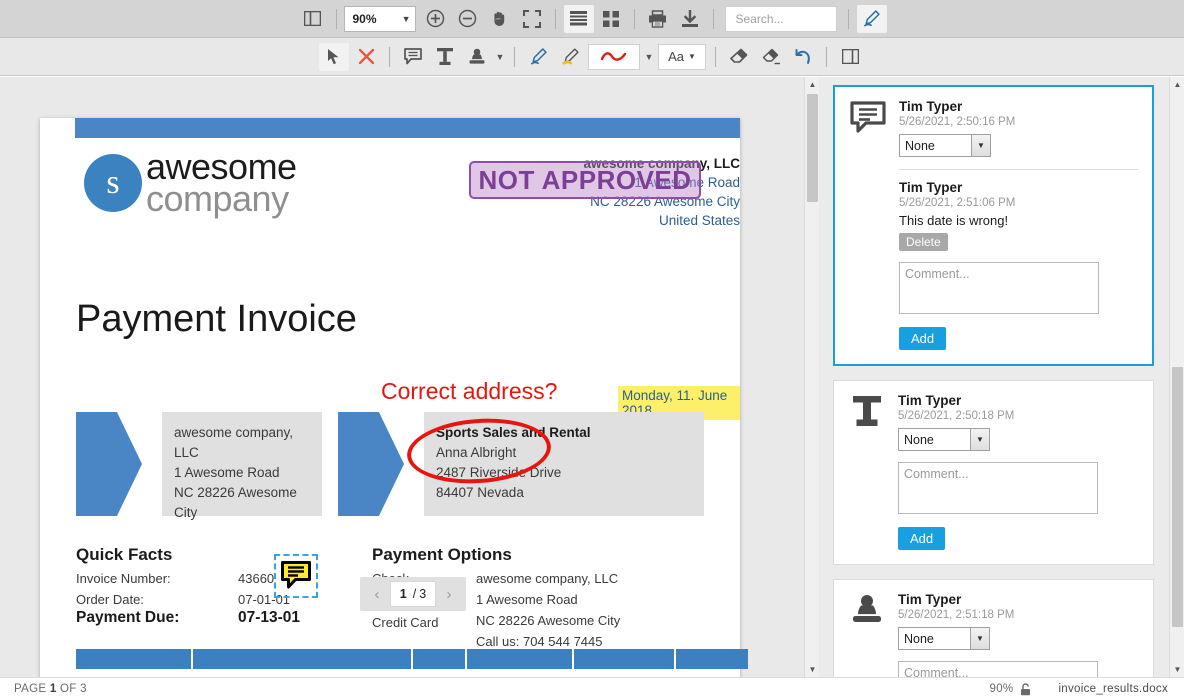  Describe the element at coordinates (812, 148) in the screenshot. I see `document-scrollbar-thumb` at that location.